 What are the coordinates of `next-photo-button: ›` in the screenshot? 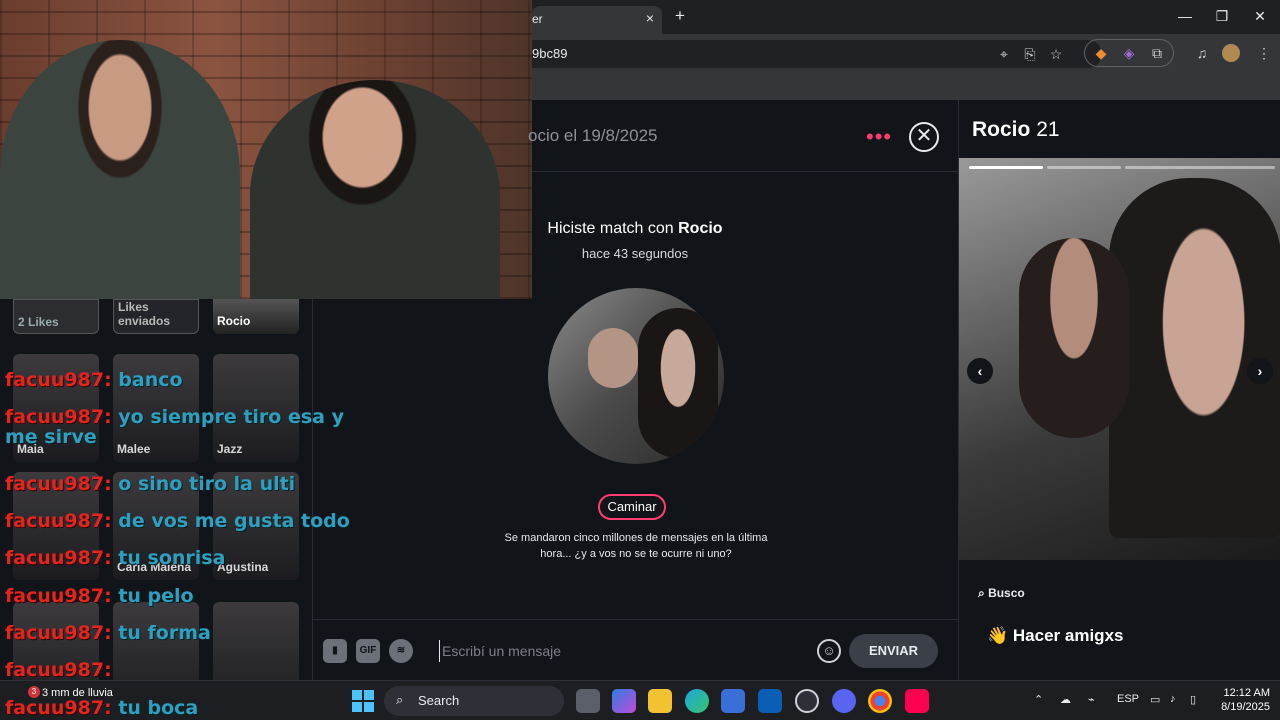 It's located at (1260, 371).